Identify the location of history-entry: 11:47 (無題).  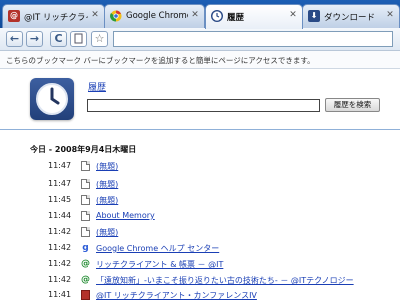
(200, 170).